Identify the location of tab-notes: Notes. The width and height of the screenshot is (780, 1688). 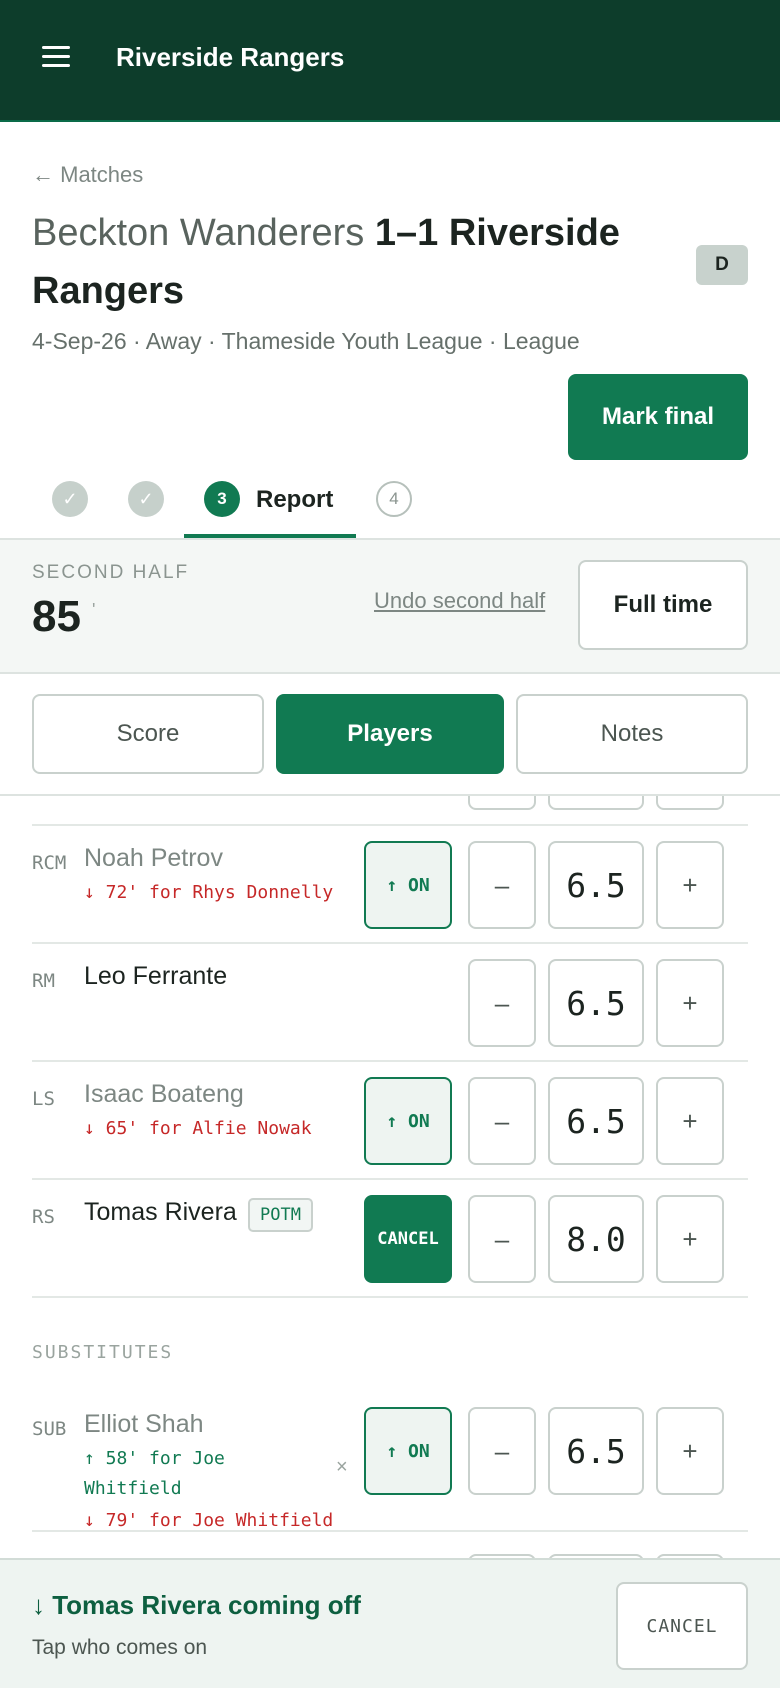
(632, 734).